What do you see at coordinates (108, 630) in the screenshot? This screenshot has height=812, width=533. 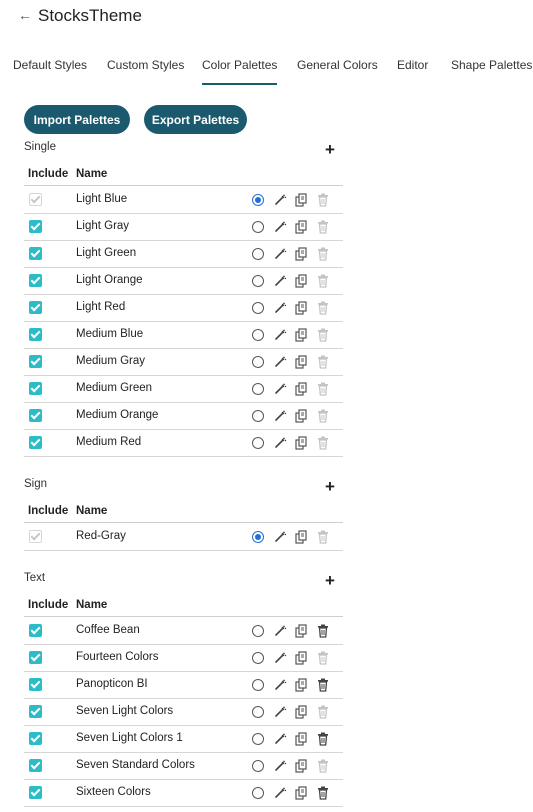 I see `palette-name: Coffee Bean` at bounding box center [108, 630].